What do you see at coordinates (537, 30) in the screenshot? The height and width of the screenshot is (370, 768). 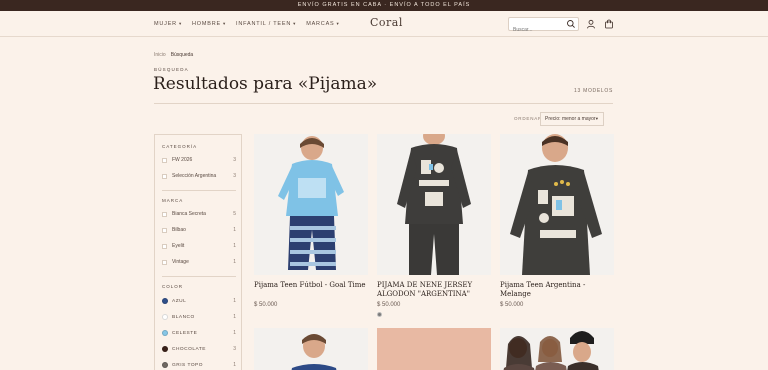 I see `search-input` at bounding box center [537, 30].